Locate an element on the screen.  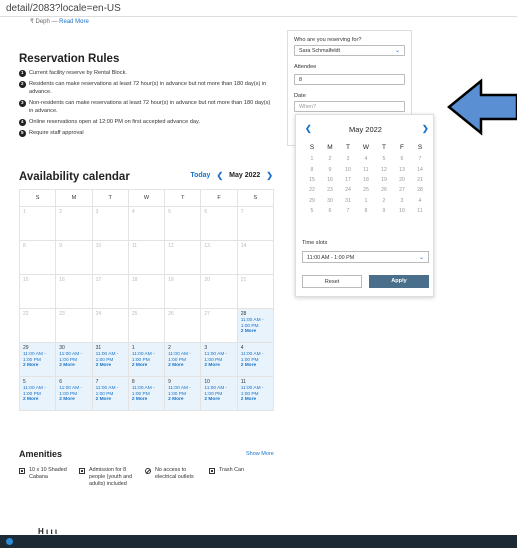
attendee-input: 8 is located at coordinates (349, 79).